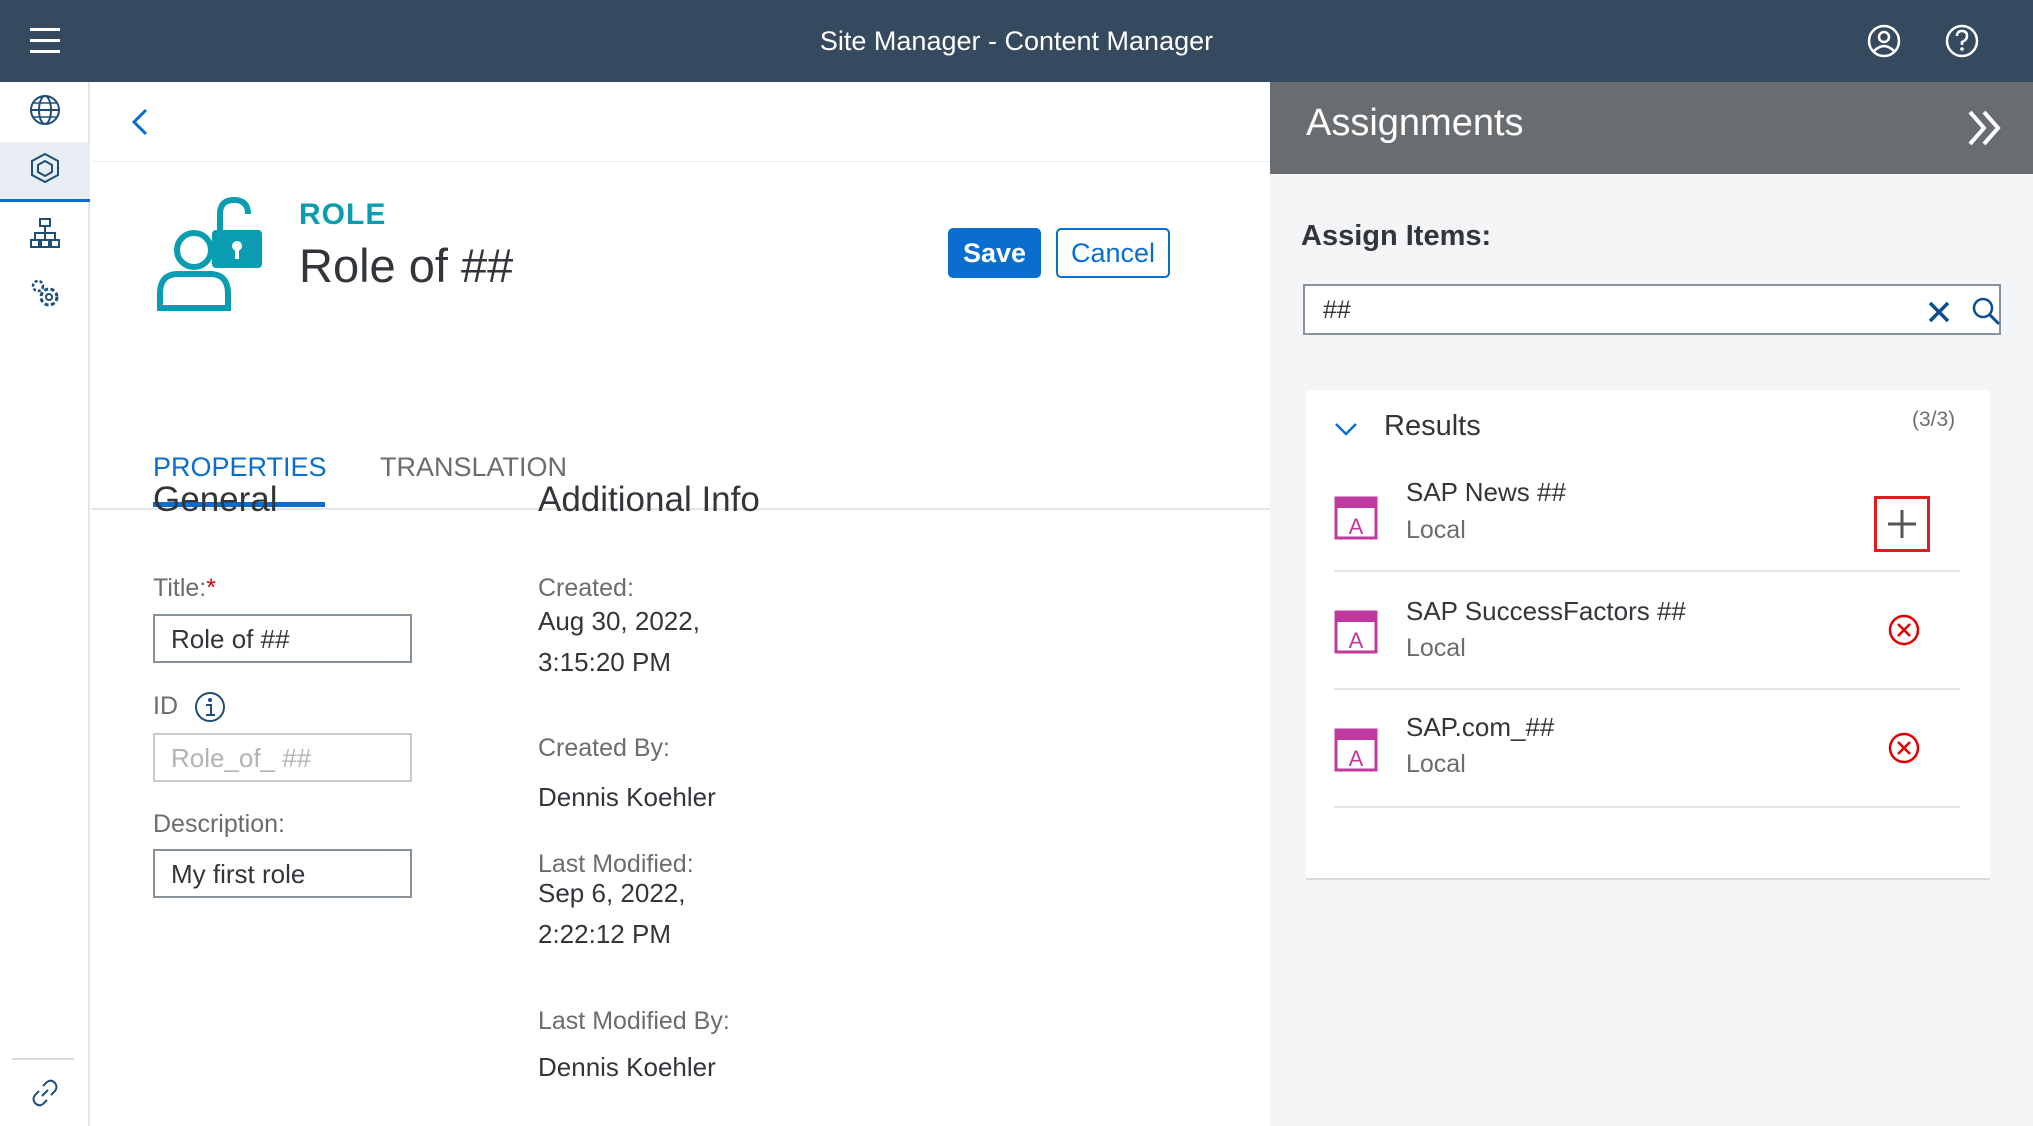  I want to click on result-item: A SAP SuccessFactors ## Local, so click(1647, 631).